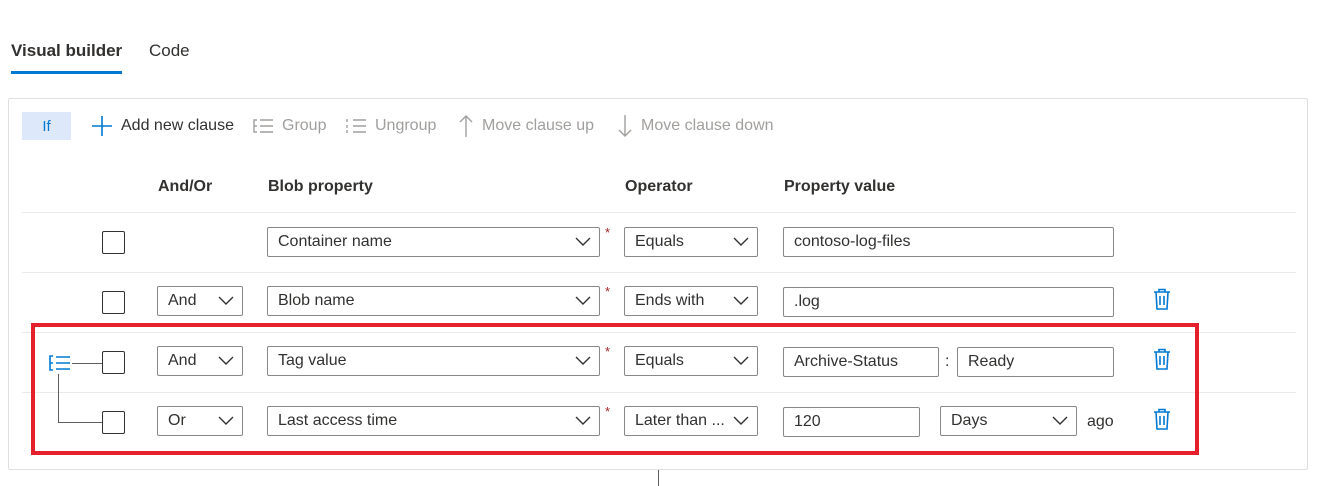 The height and width of the screenshot is (486, 1327). Describe the element at coordinates (102, 126) in the screenshot. I see `plus-icon` at that location.